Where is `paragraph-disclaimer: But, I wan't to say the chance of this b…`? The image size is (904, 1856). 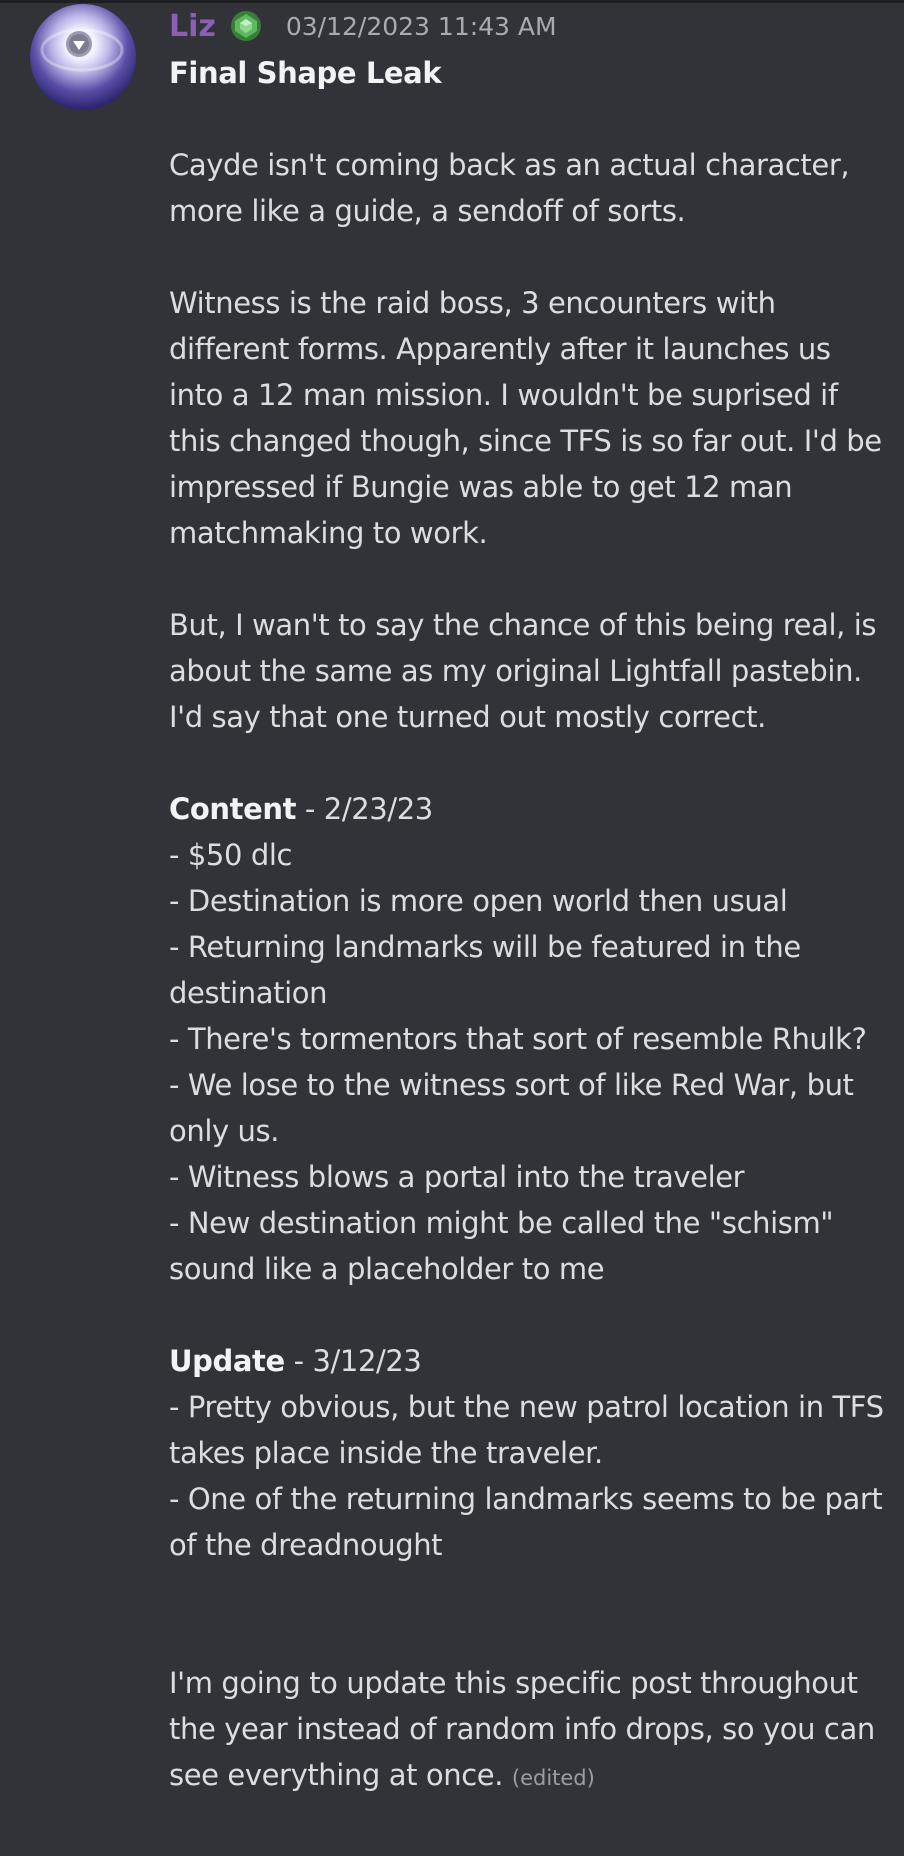
paragraph-disclaimer: But, I wan't to say the chance of this b… is located at coordinates (523, 671).